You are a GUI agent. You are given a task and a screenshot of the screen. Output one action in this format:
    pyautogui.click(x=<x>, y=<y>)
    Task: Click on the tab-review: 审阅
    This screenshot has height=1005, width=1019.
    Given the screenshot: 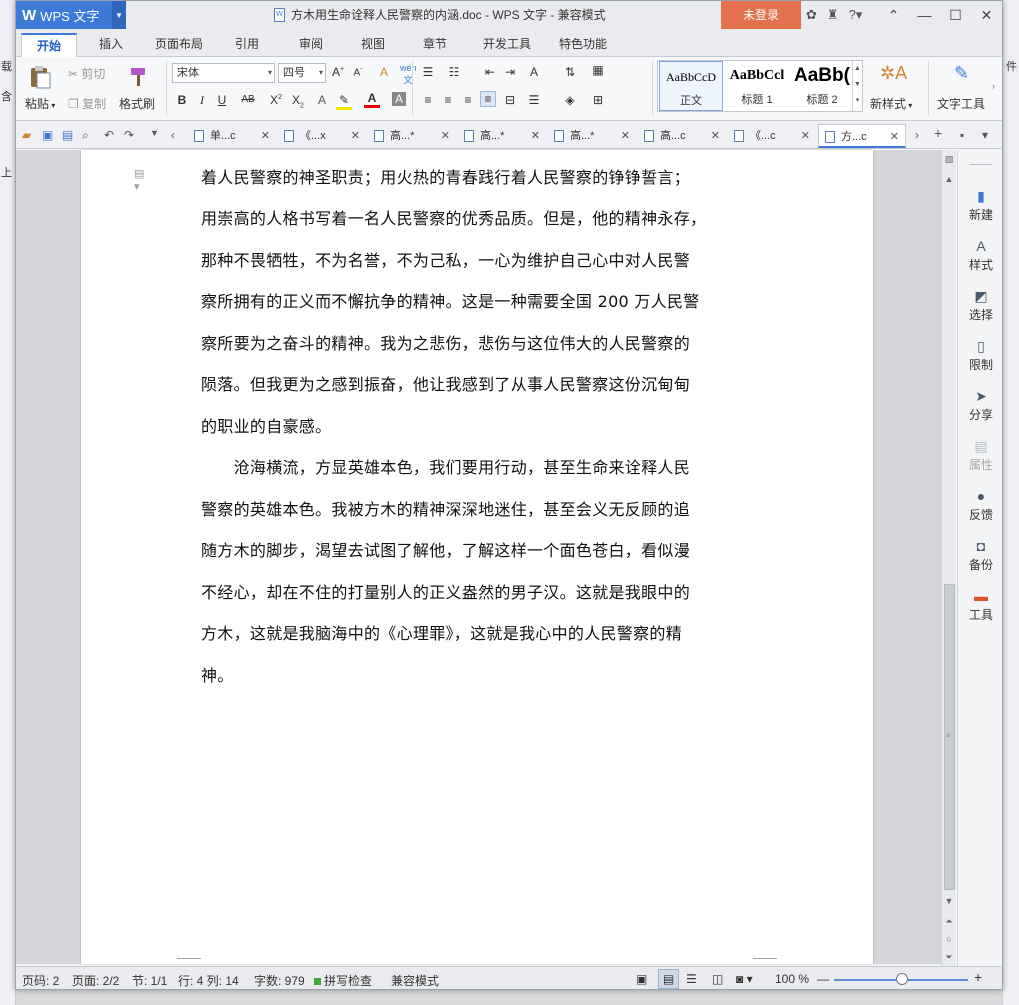 What is the action you would take?
    pyautogui.click(x=311, y=45)
    